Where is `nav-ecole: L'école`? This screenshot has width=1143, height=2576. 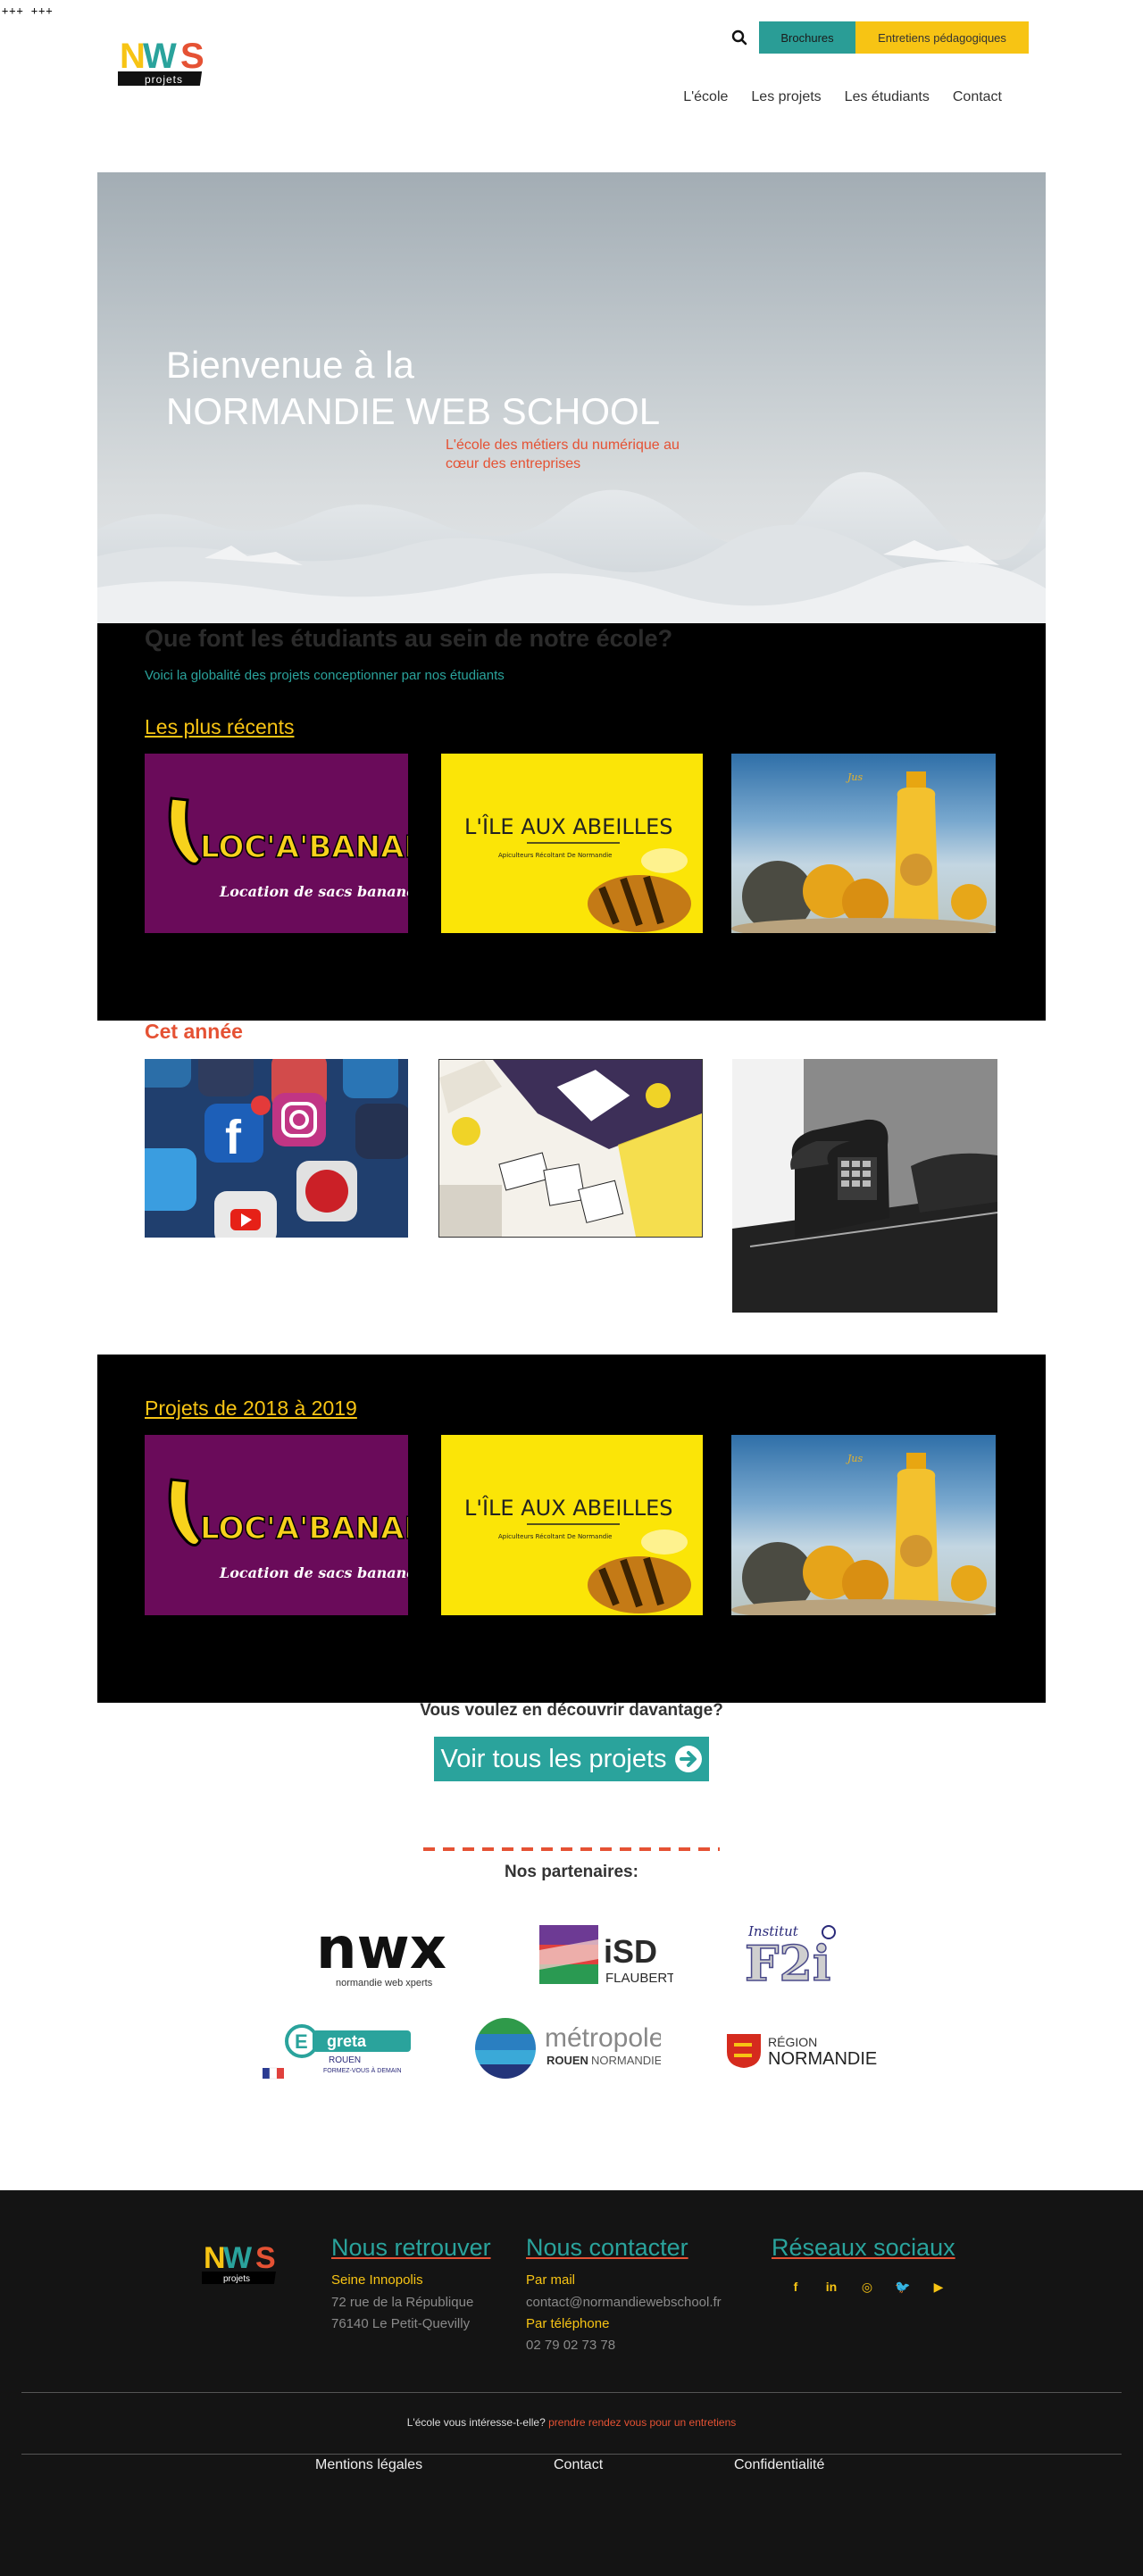 nav-ecole: L'école is located at coordinates (705, 97).